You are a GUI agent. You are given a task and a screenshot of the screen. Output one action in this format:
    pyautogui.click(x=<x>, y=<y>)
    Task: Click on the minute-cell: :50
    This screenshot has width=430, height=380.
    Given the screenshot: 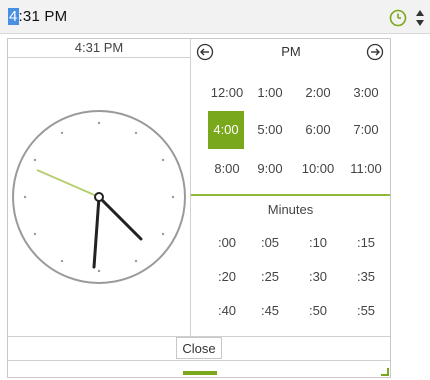 What is the action you would take?
    pyautogui.click(x=318, y=311)
    